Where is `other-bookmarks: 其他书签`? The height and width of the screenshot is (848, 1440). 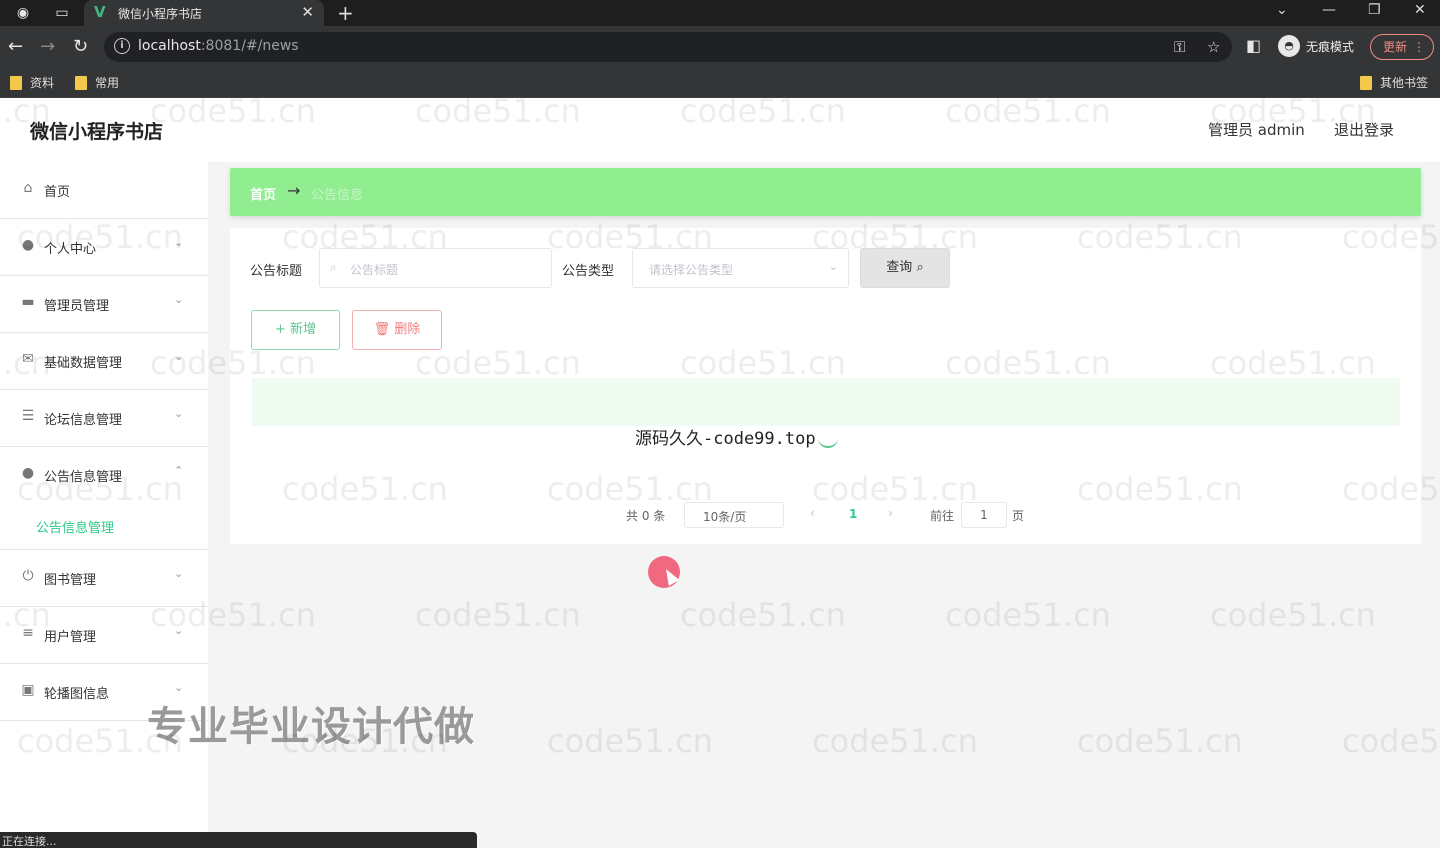
other-bookmarks: 其他书签 is located at coordinates (1394, 82).